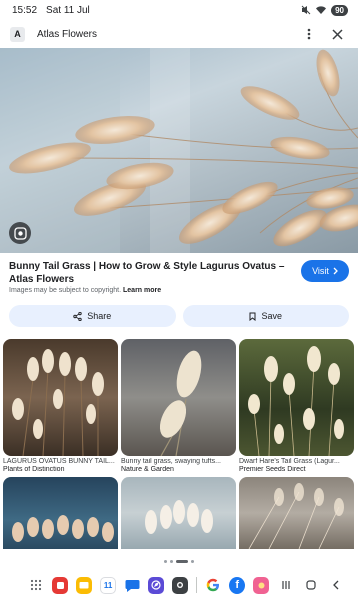  What do you see at coordinates (261, 585) in the screenshot?
I see `app-icon-pink` at bounding box center [261, 585].